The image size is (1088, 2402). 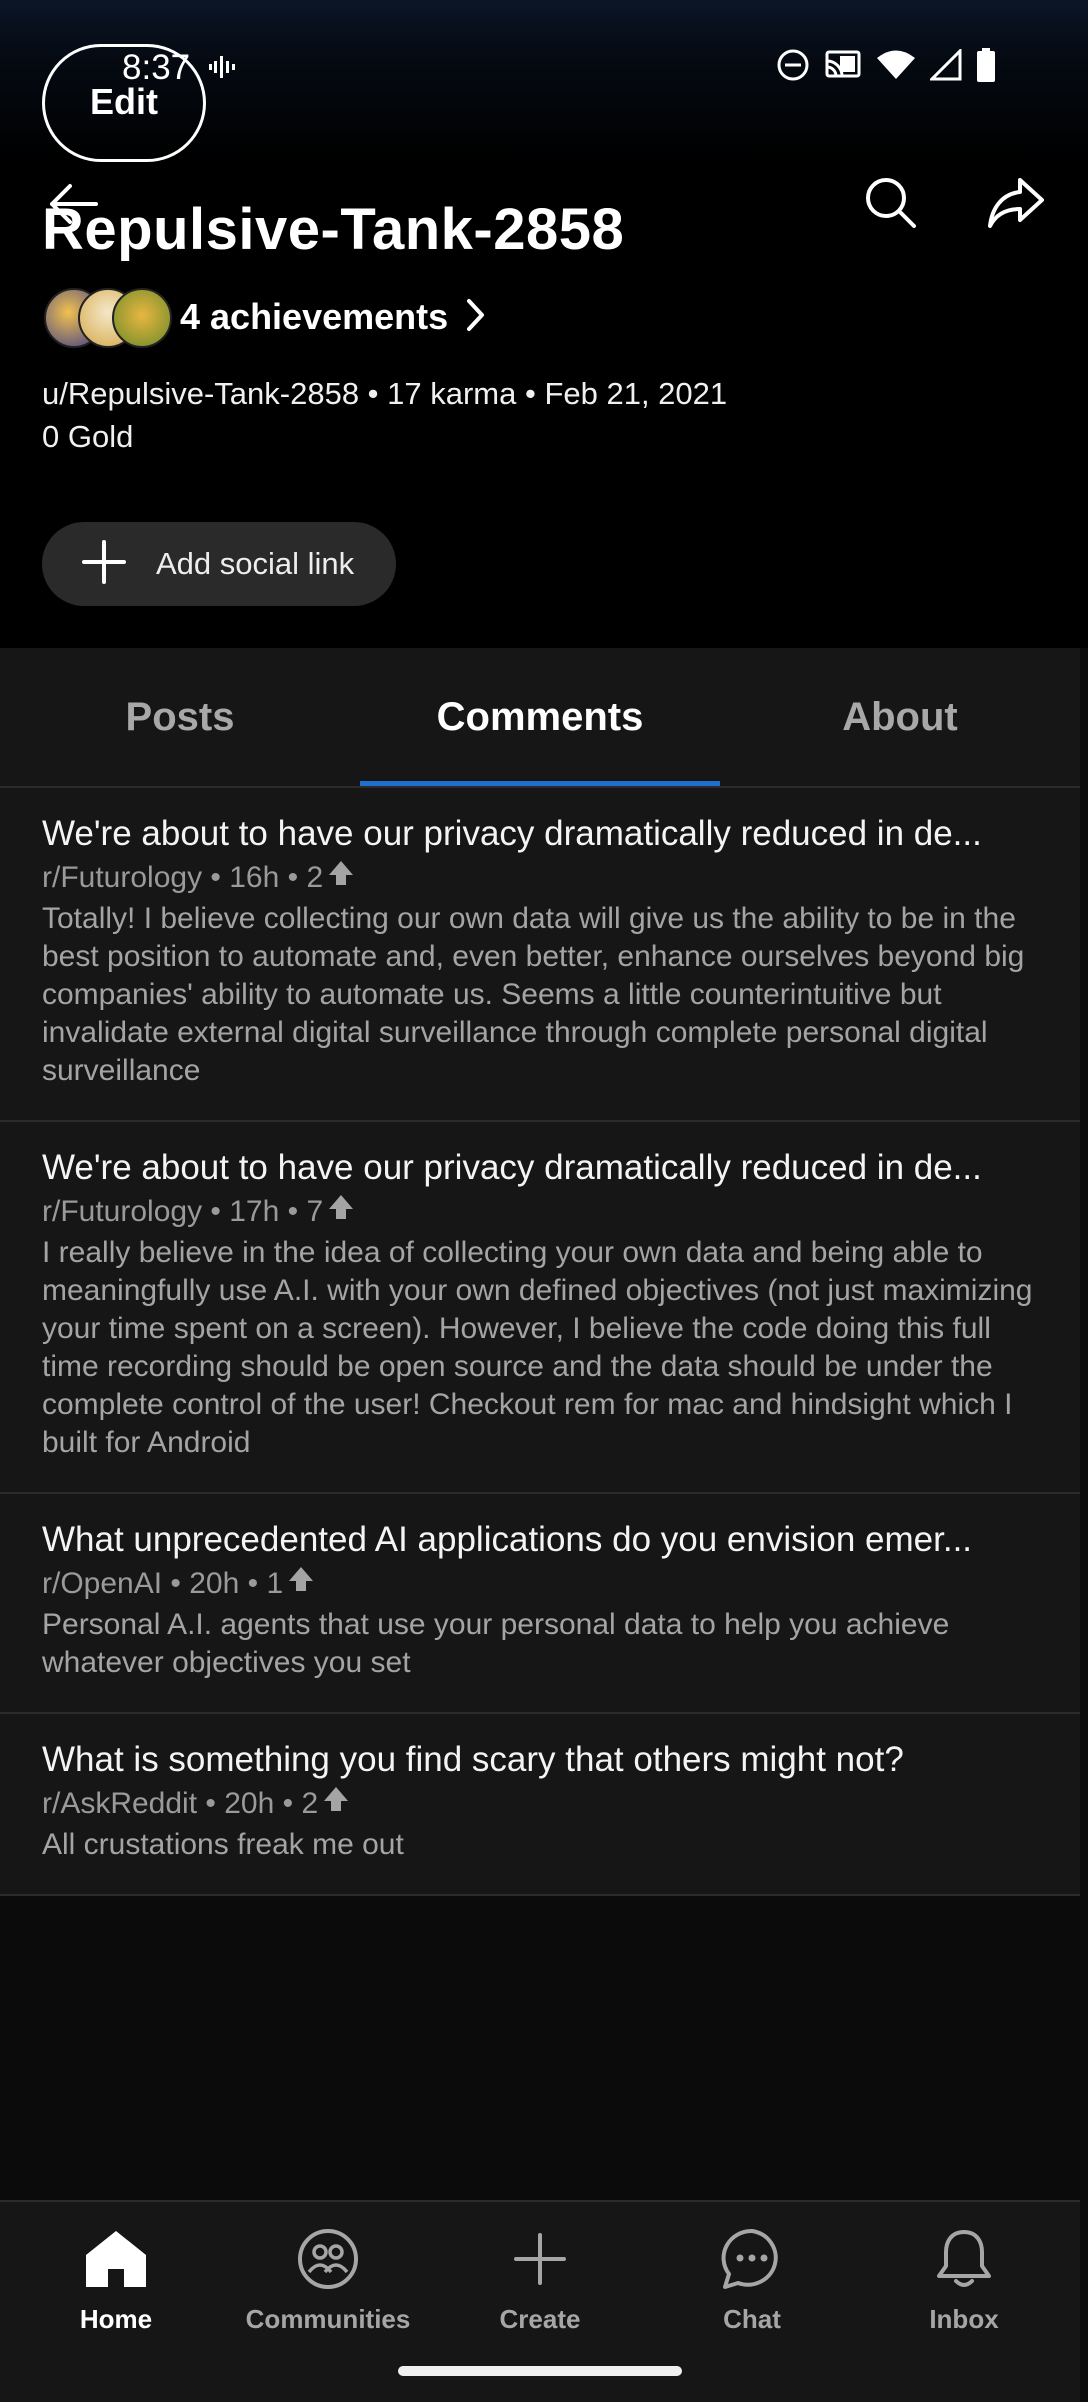 I want to click on nav-label: Home, so click(x=116, y=2319).